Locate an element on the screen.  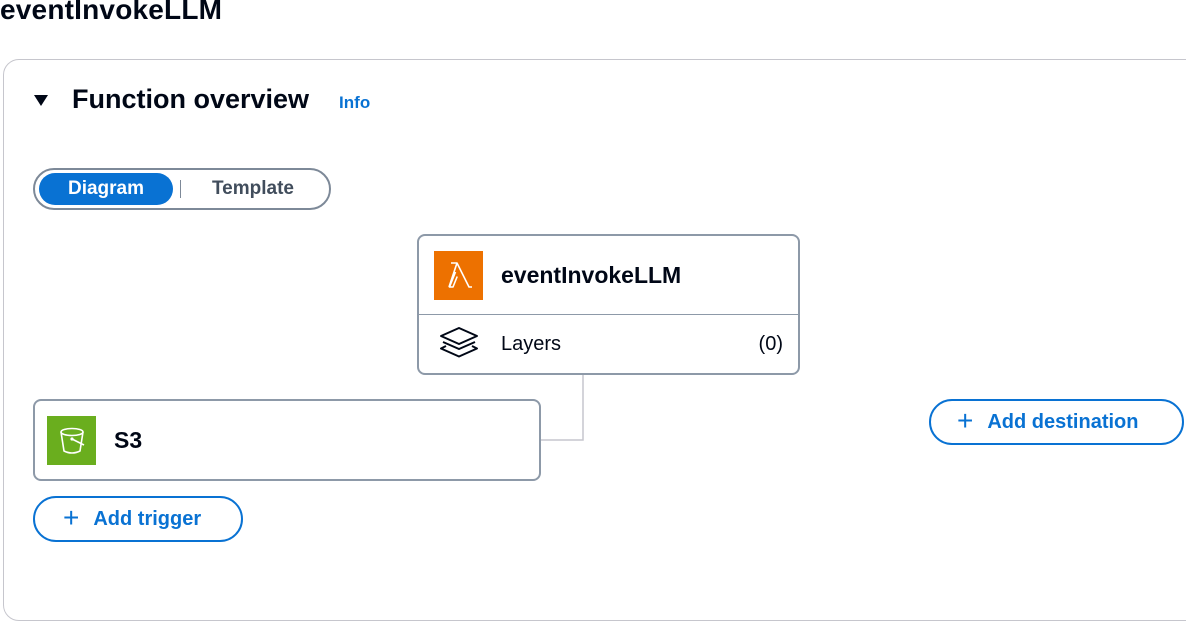
function-name: eventInvokeLLM is located at coordinates (591, 274).